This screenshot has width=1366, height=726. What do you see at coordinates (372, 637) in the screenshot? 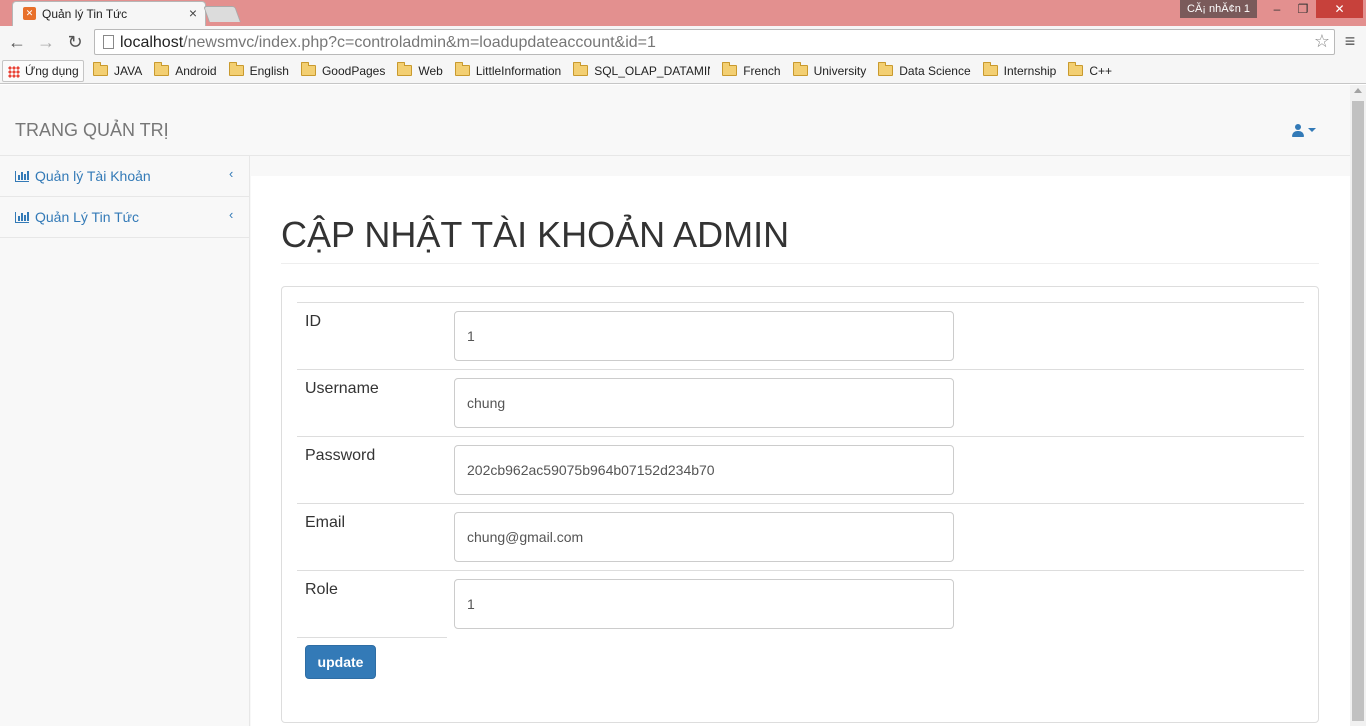
I see `table-divider` at bounding box center [372, 637].